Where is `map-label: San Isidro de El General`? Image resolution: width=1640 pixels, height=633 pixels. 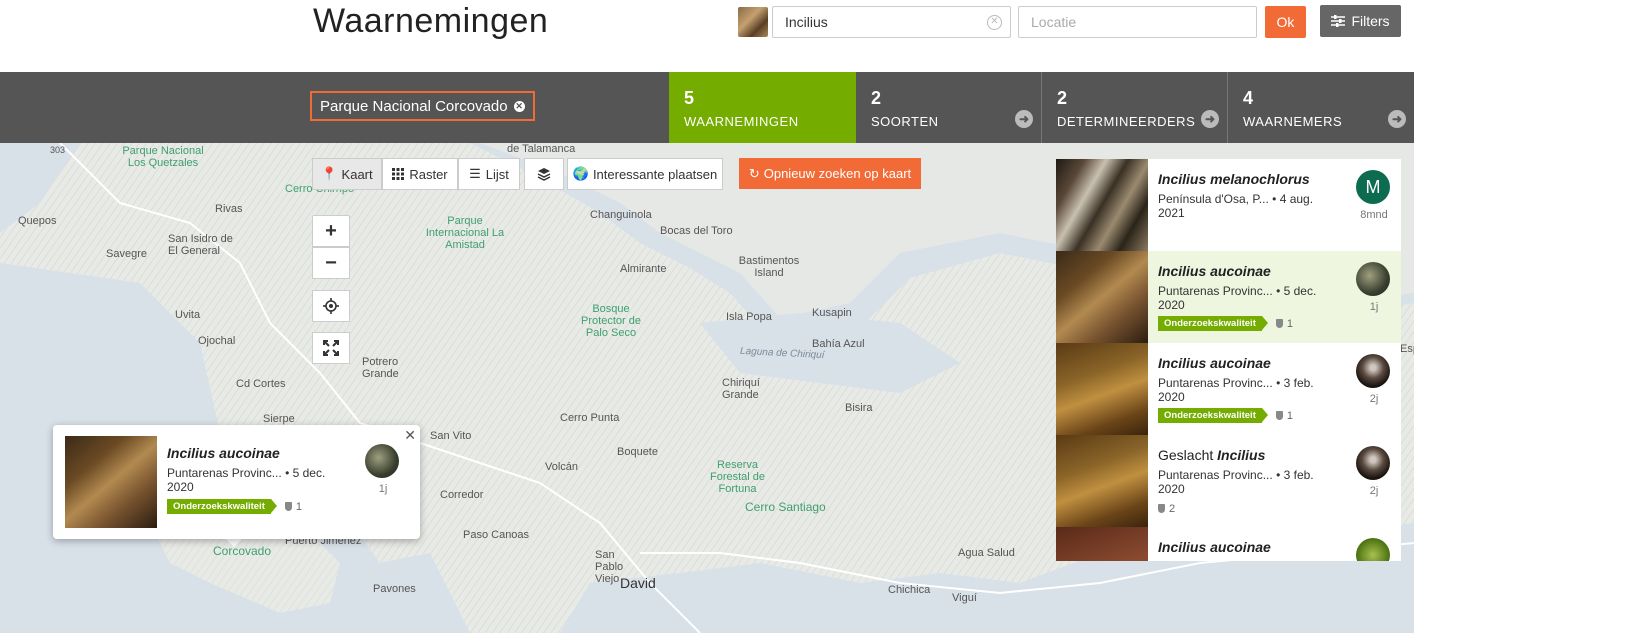
map-label: San Isidro de El General is located at coordinates (200, 245).